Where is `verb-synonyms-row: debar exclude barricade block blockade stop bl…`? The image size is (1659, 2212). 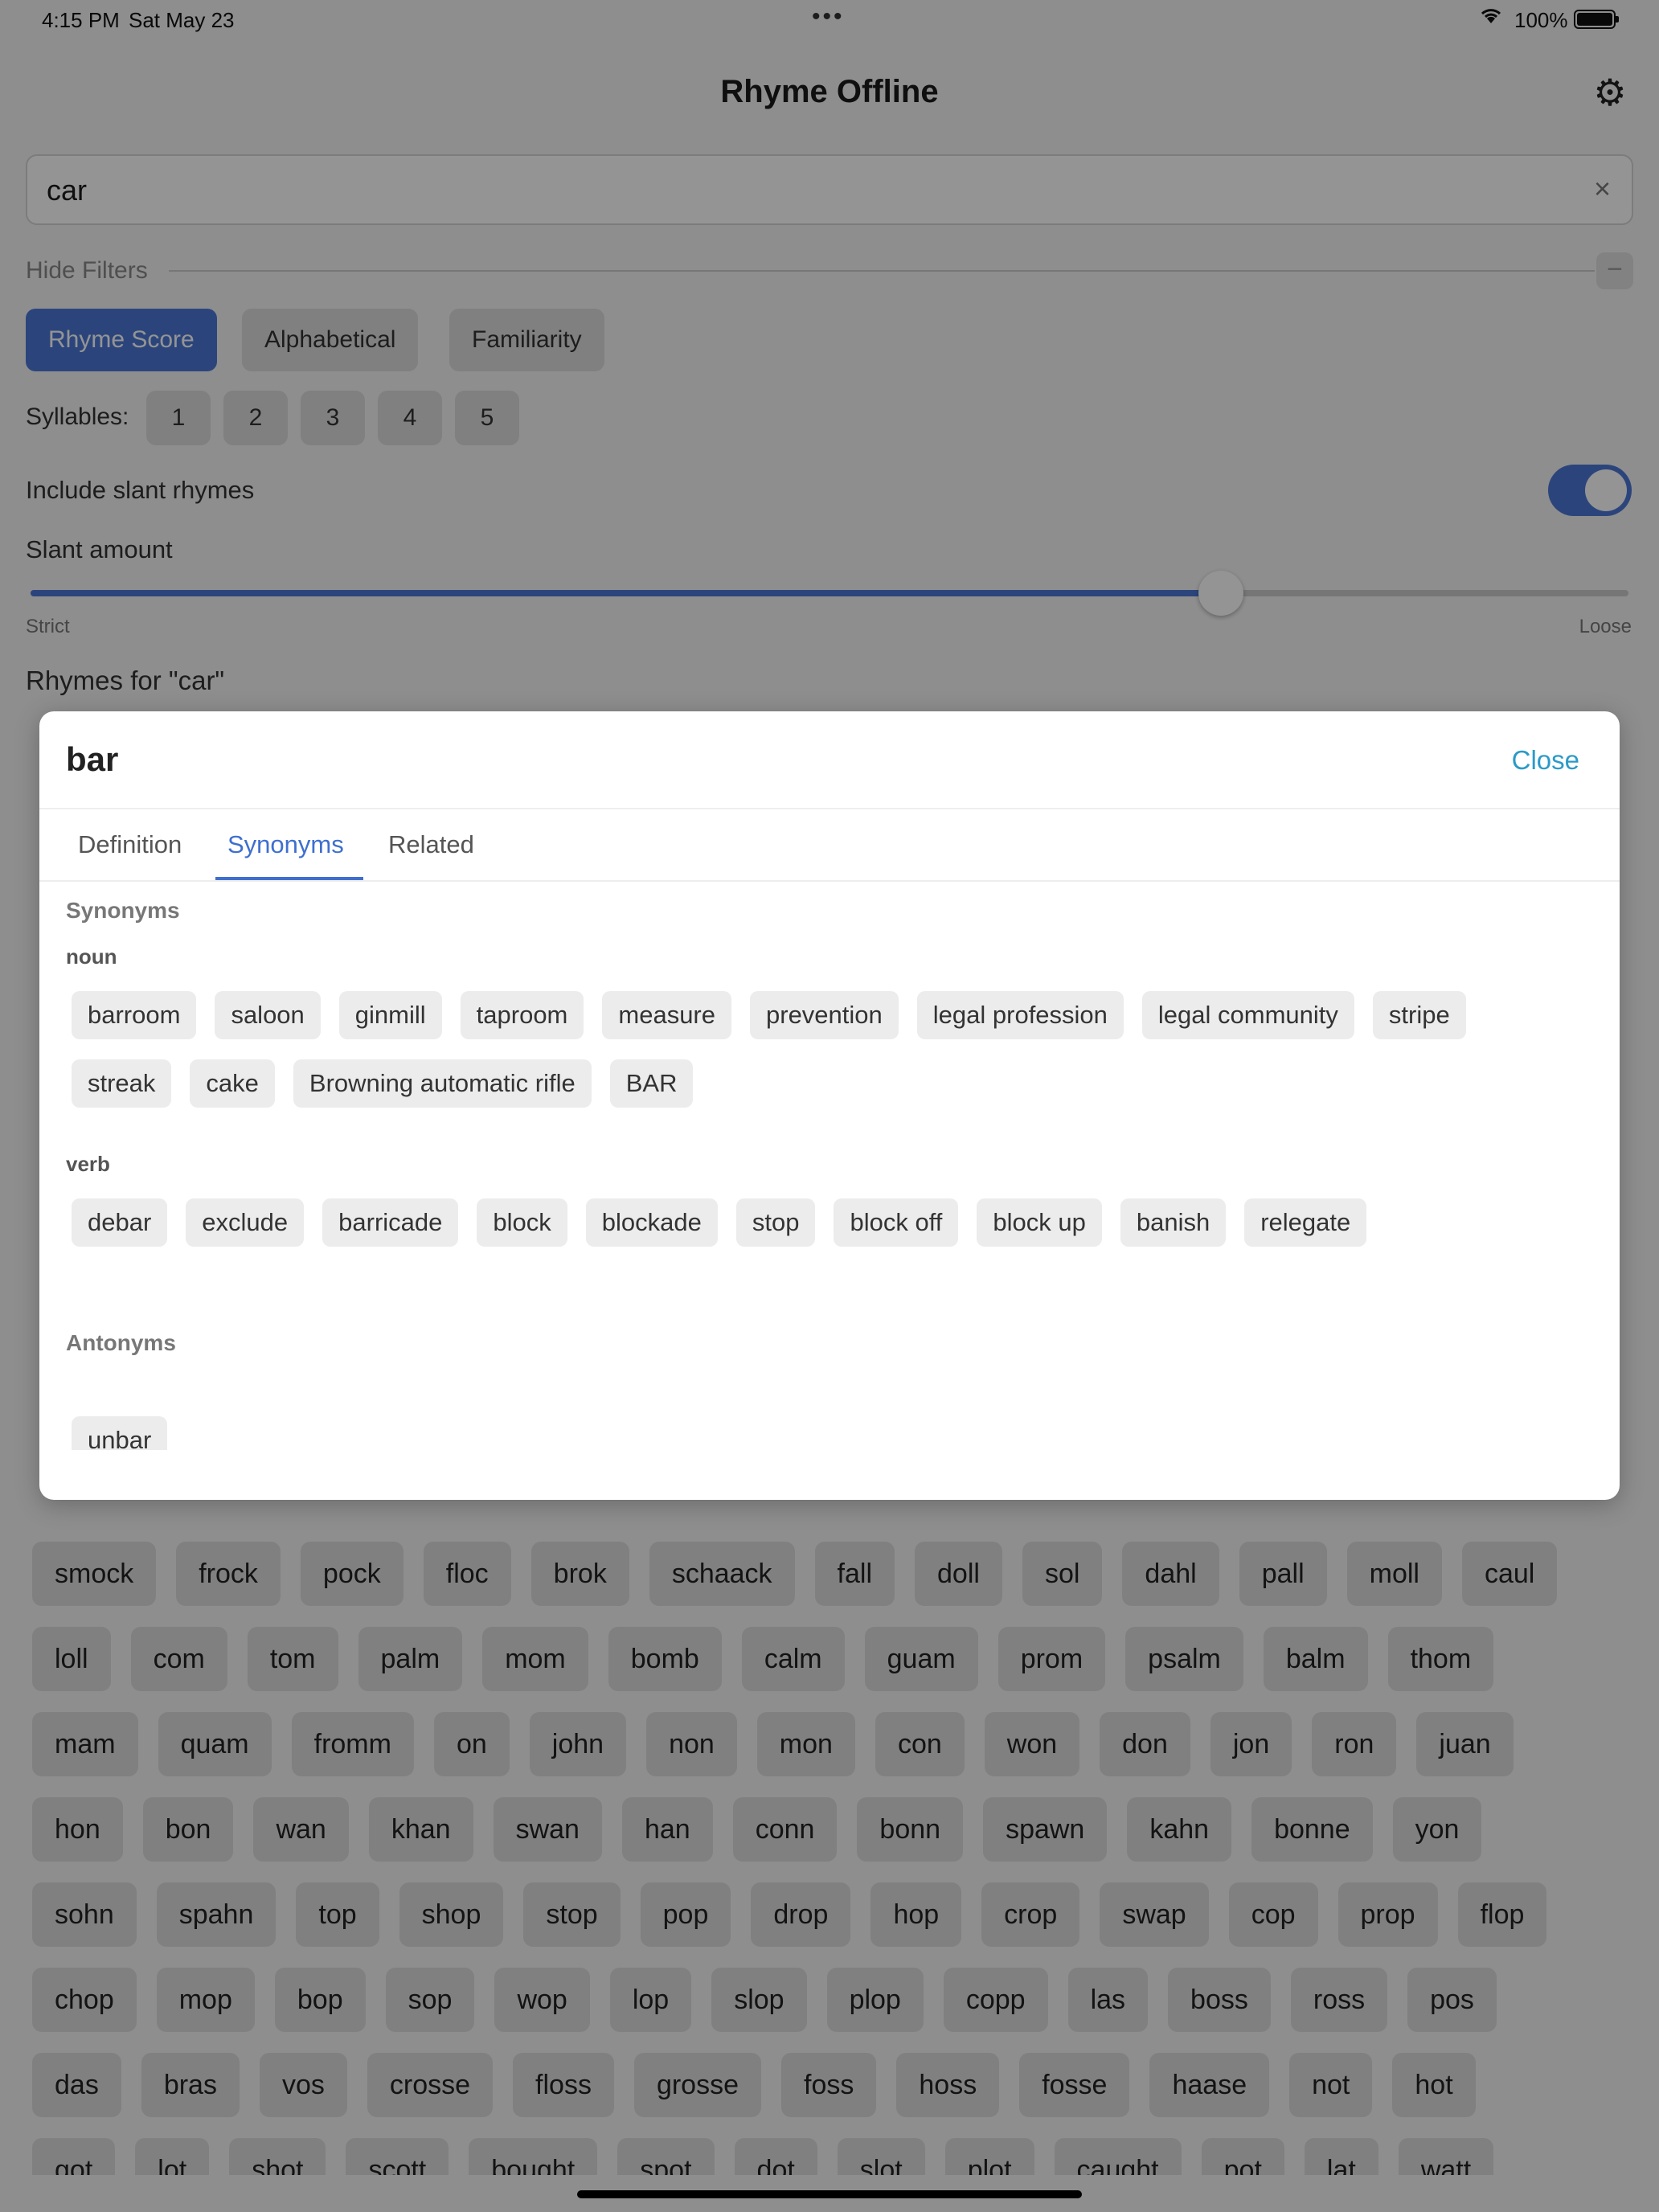
verb-synonyms-row: debar exclude barricade block blockade stop bl… is located at coordinates (719, 1222).